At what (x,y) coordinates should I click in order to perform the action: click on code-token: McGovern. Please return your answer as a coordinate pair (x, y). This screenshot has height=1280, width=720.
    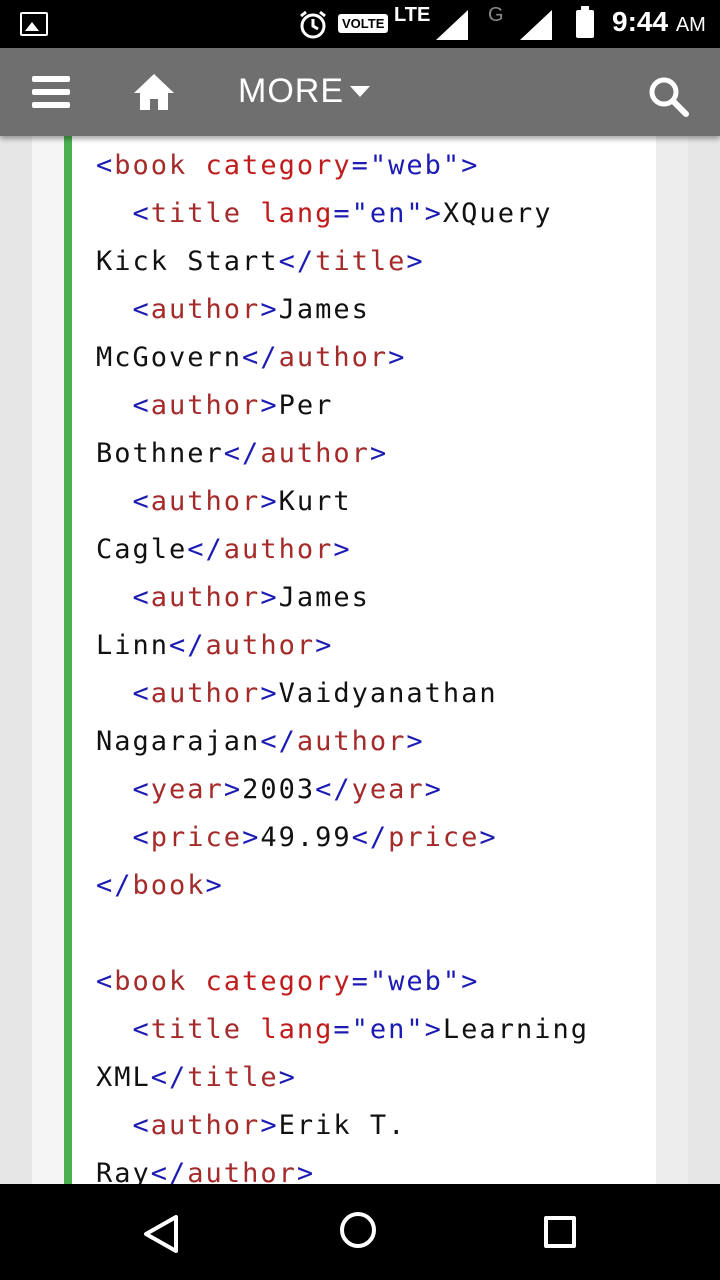
    Looking at the image, I should click on (169, 357).